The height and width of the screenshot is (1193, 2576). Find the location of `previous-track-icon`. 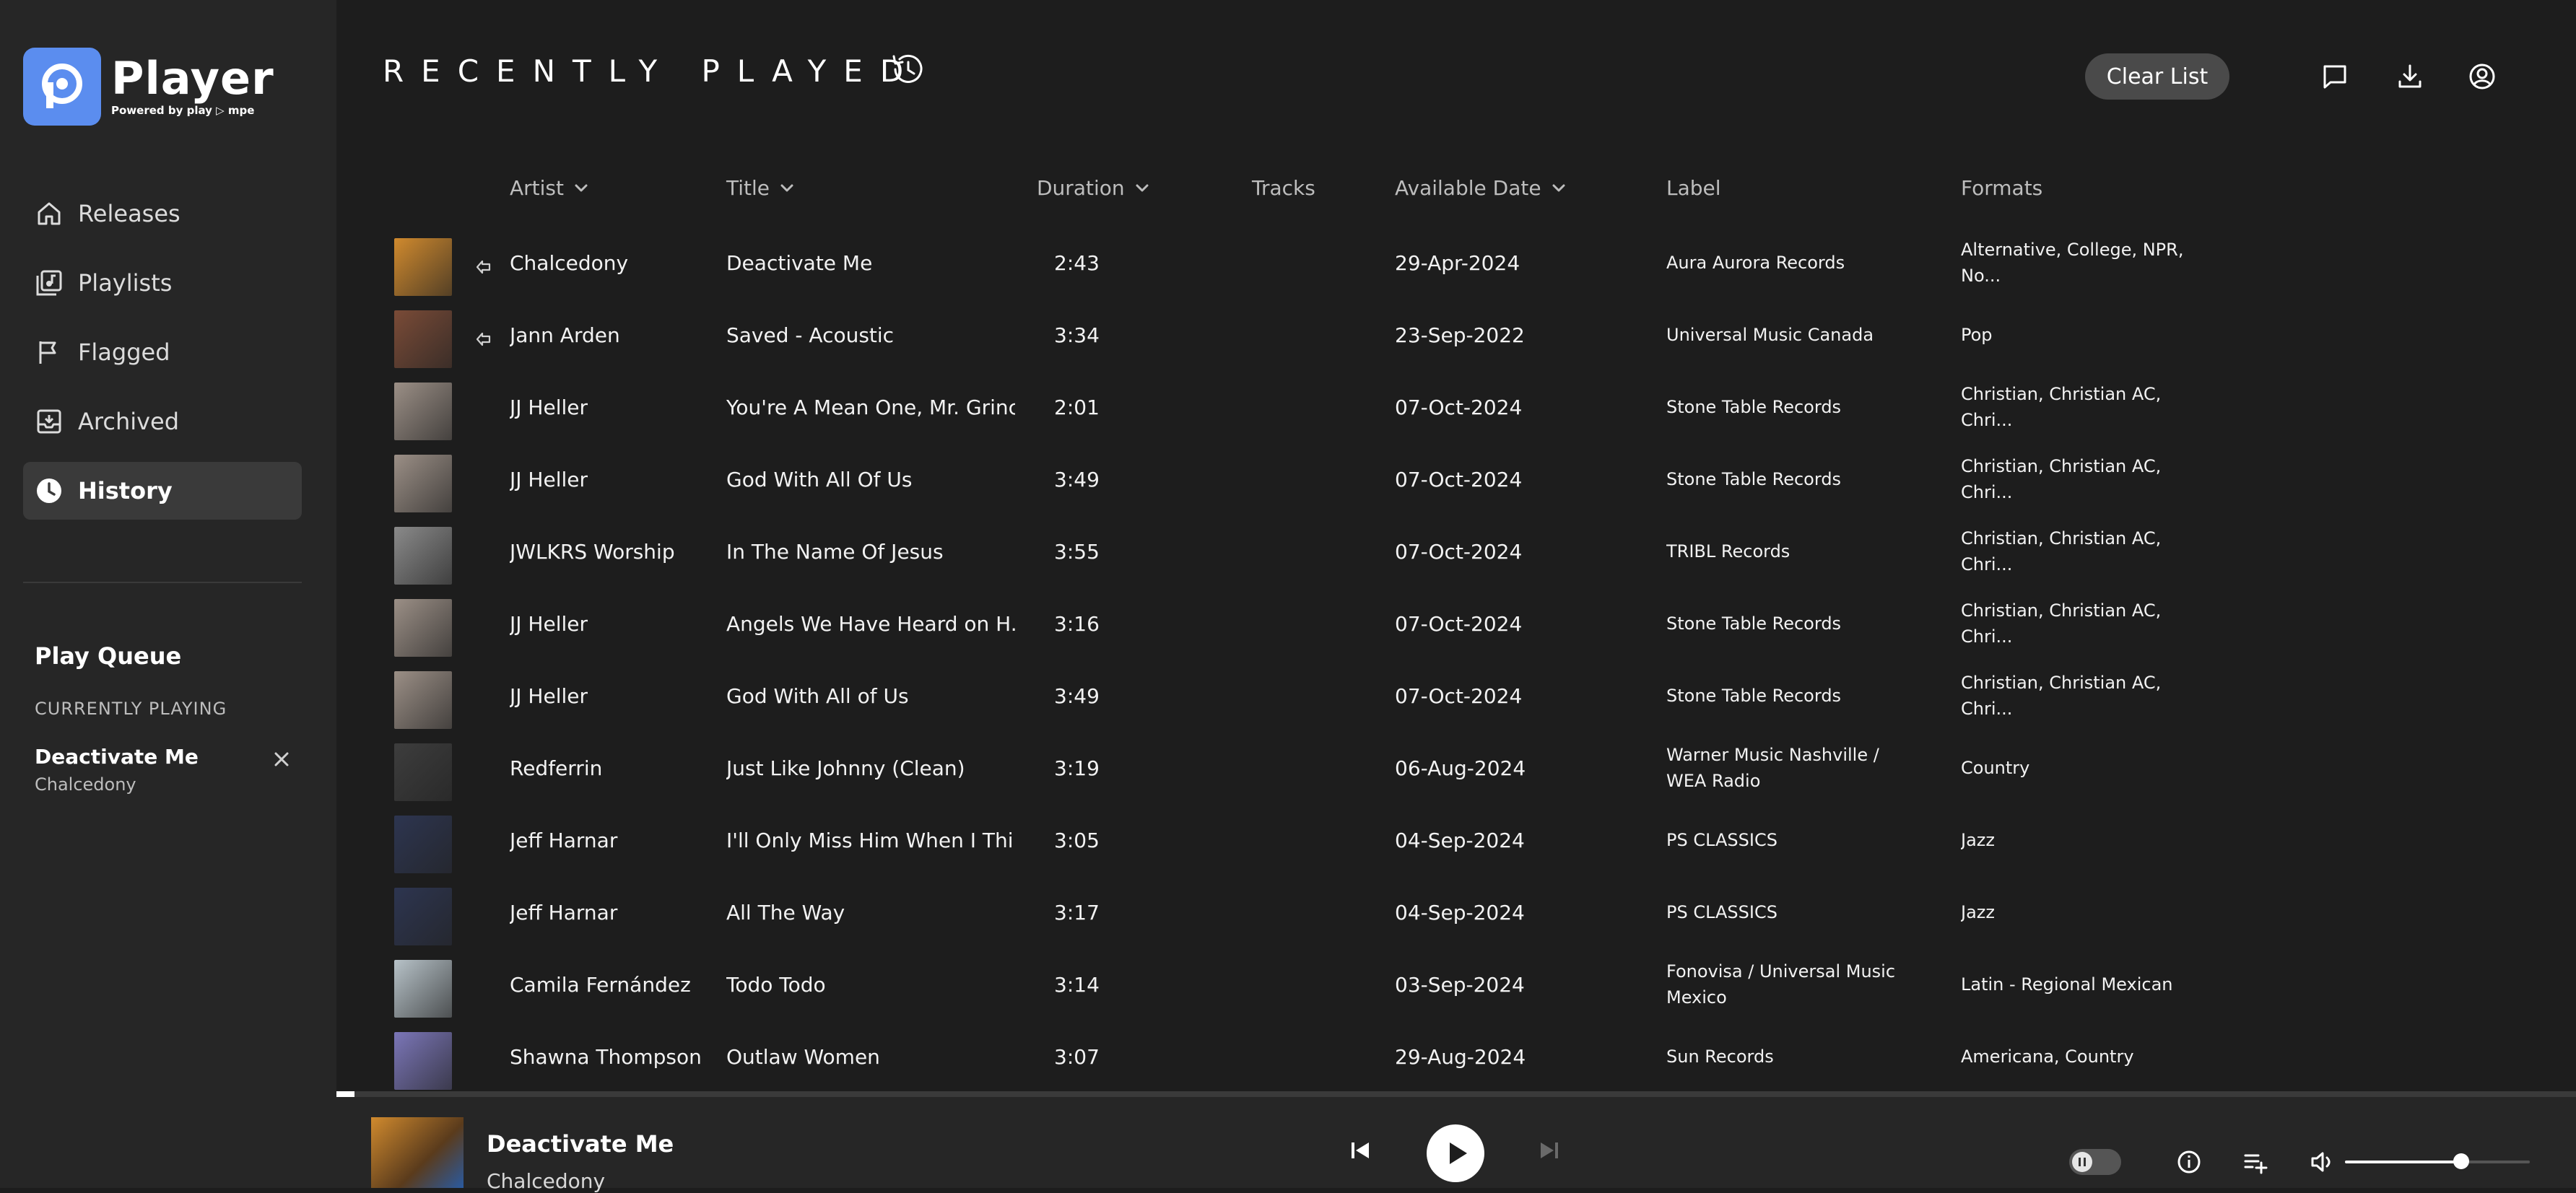

previous-track-icon is located at coordinates (1360, 1150).